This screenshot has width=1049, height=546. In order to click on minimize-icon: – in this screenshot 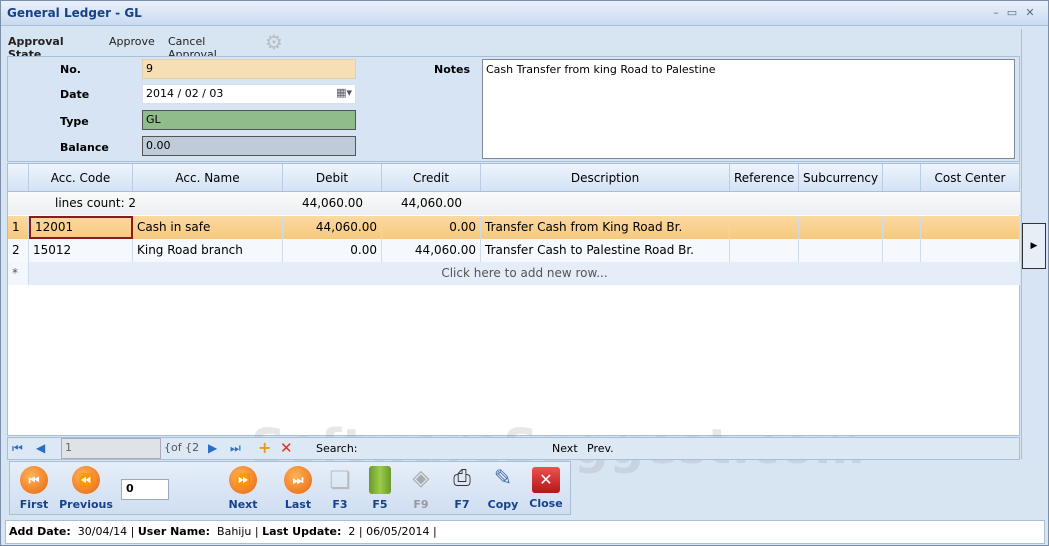, I will do `click(996, 13)`.